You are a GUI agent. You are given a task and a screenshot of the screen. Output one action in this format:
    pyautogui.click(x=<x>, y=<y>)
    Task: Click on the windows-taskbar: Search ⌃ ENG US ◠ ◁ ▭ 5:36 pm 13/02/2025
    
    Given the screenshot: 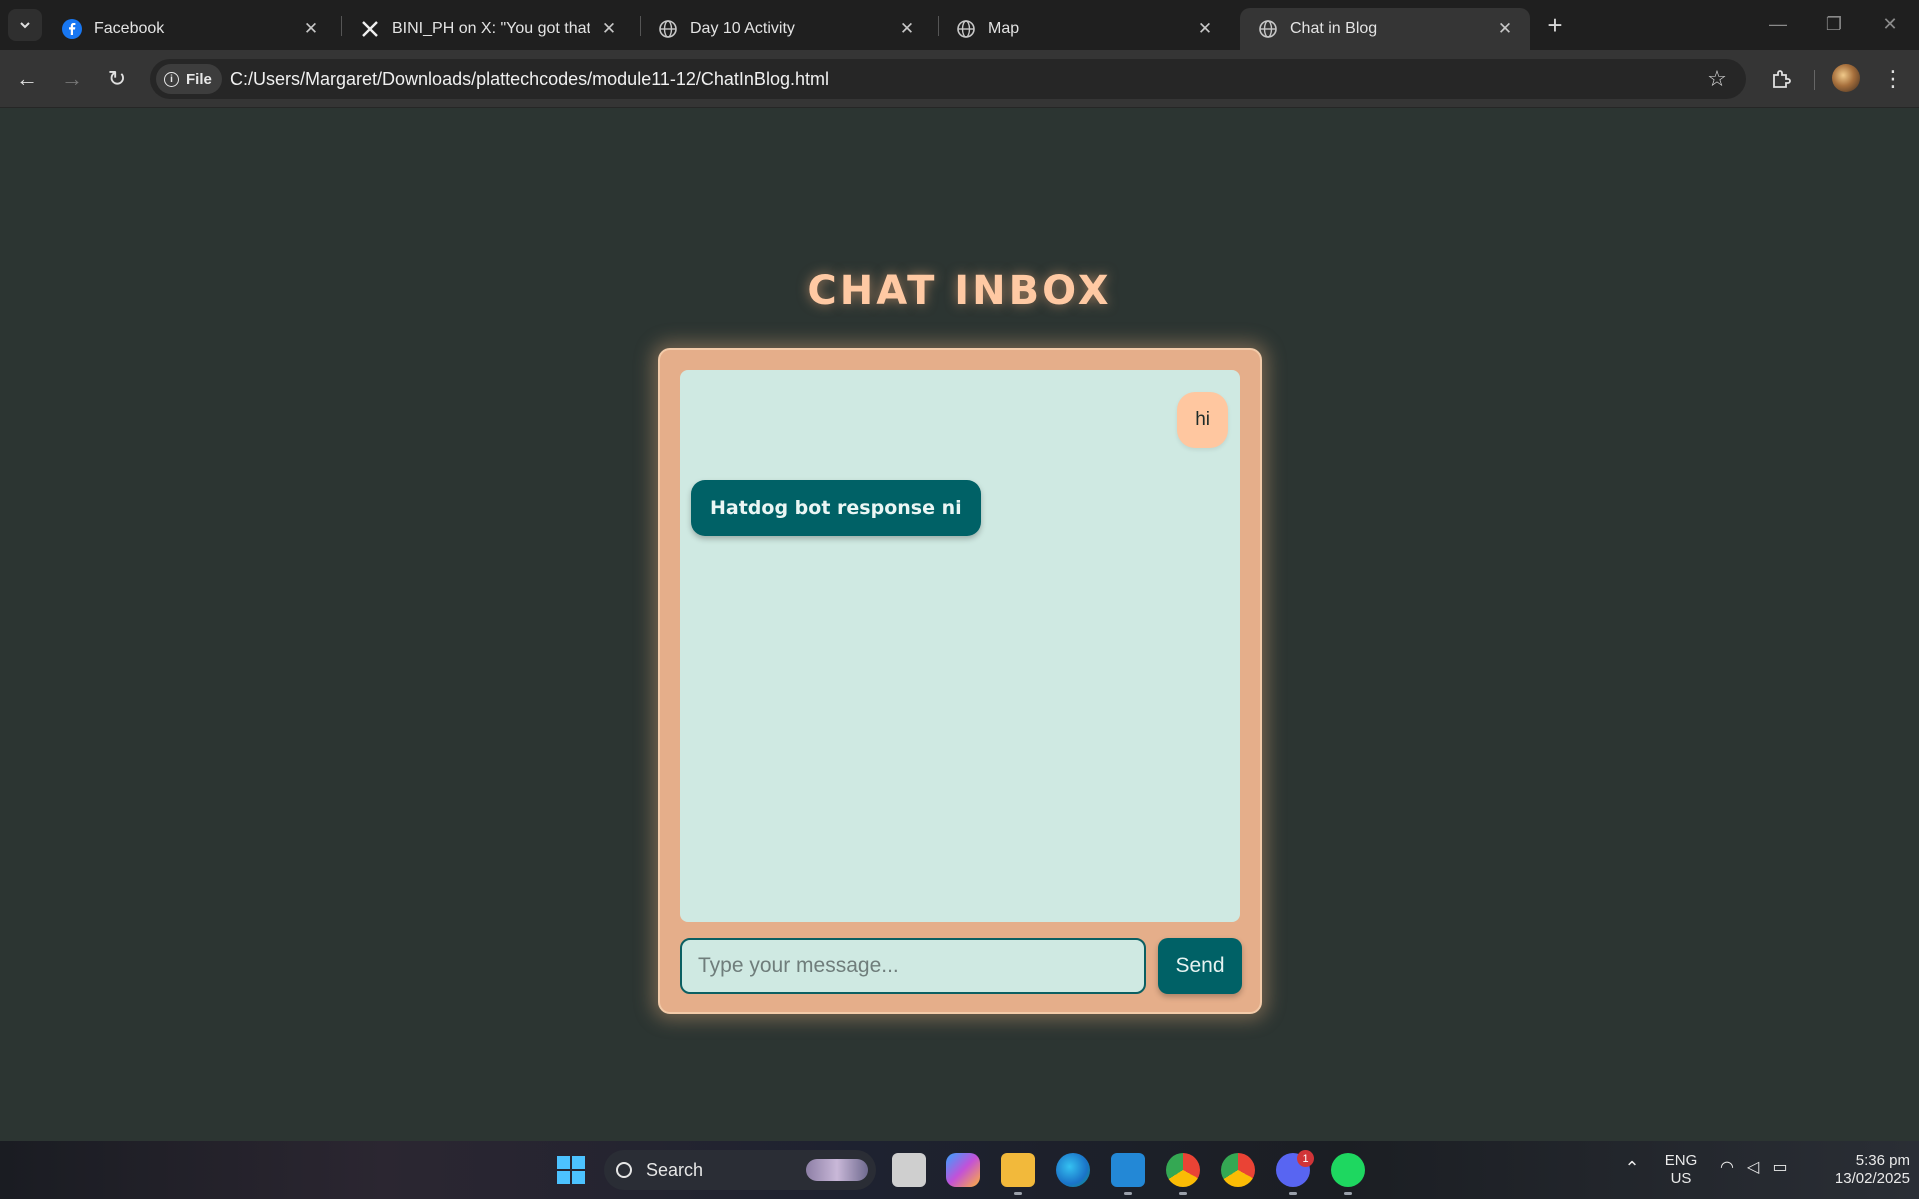 What is the action you would take?
    pyautogui.click(x=959, y=1170)
    